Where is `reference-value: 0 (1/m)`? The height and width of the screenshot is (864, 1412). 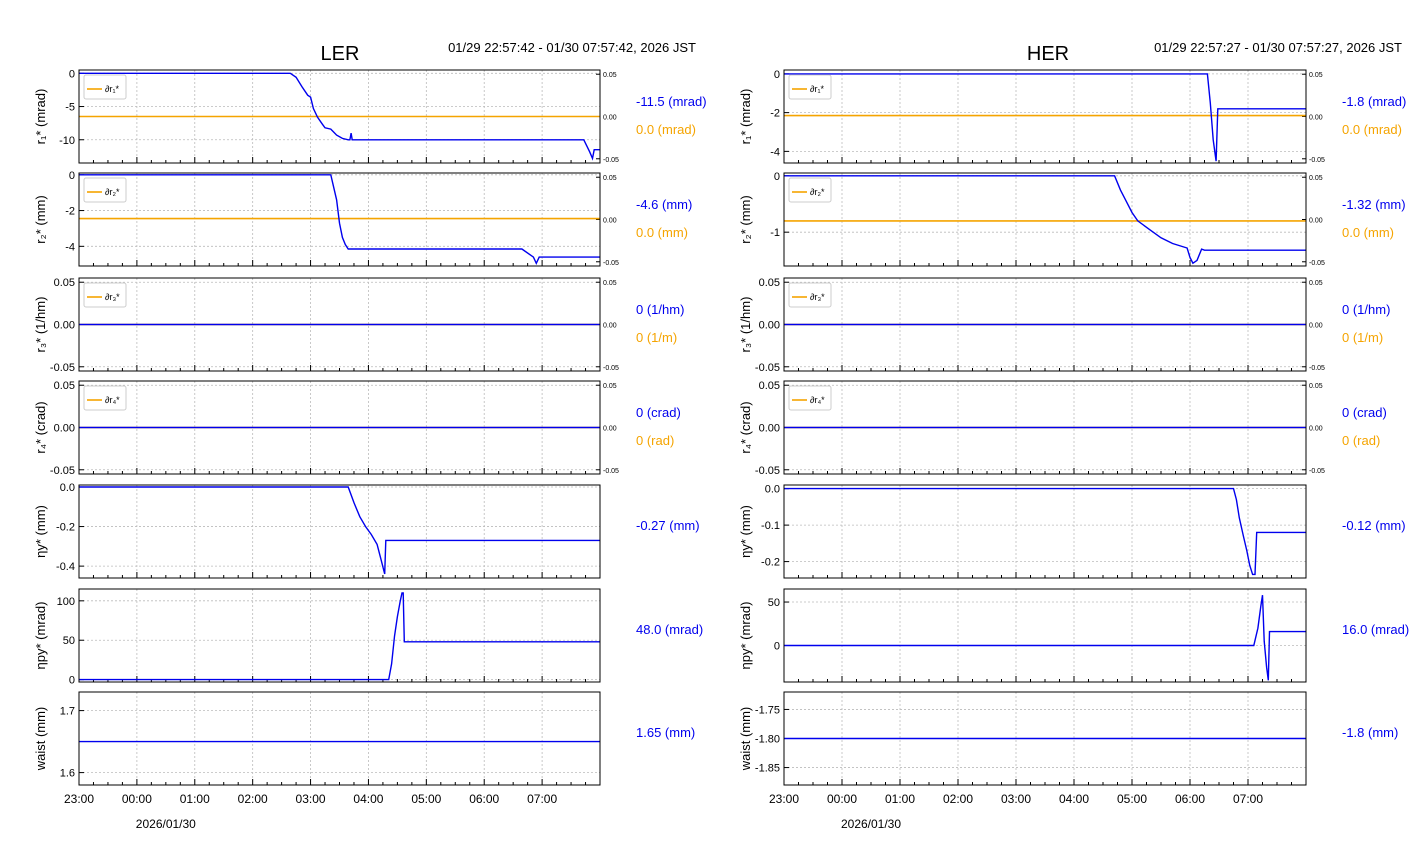 reference-value: 0 (1/m) is located at coordinates (1362, 337).